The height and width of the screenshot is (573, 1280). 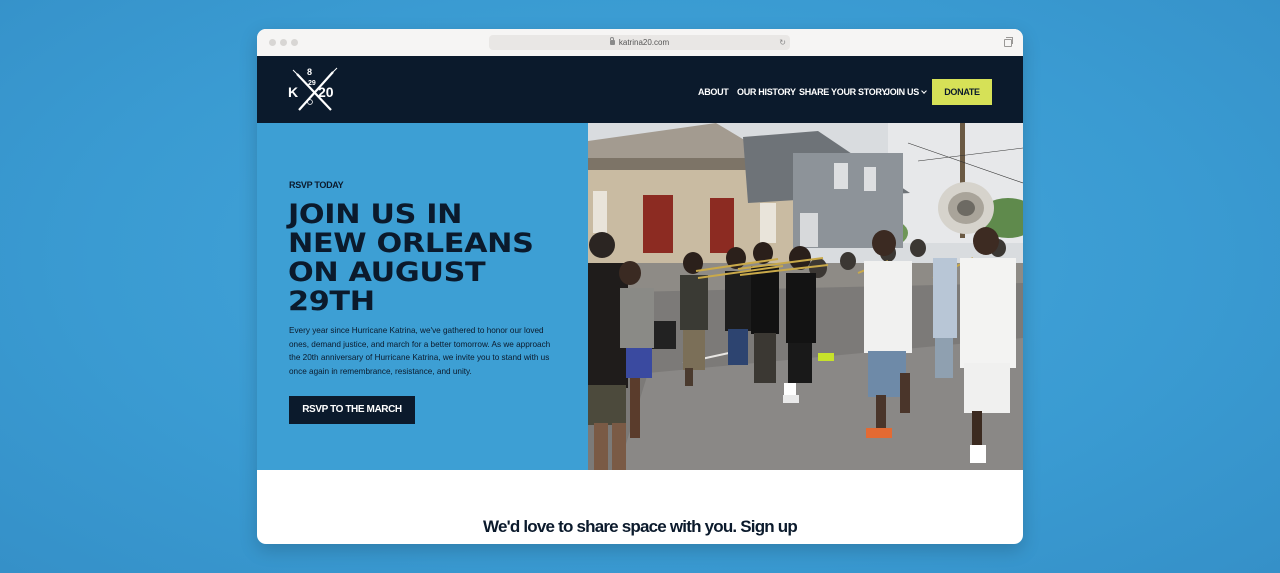 What do you see at coordinates (843, 92) in the screenshot?
I see `nav-share-your-story: SHARE YOUR STORY` at bounding box center [843, 92].